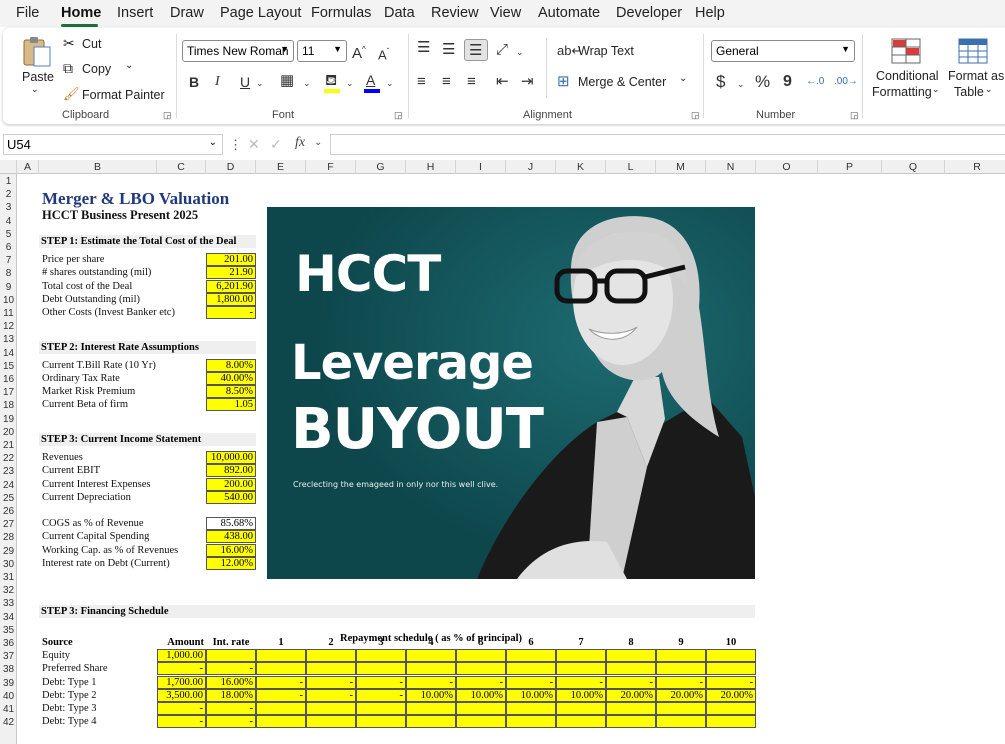 Image resolution: width=1005 pixels, height=744 pixels. Describe the element at coordinates (8, 326) in the screenshot. I see `row-header: 12` at that location.